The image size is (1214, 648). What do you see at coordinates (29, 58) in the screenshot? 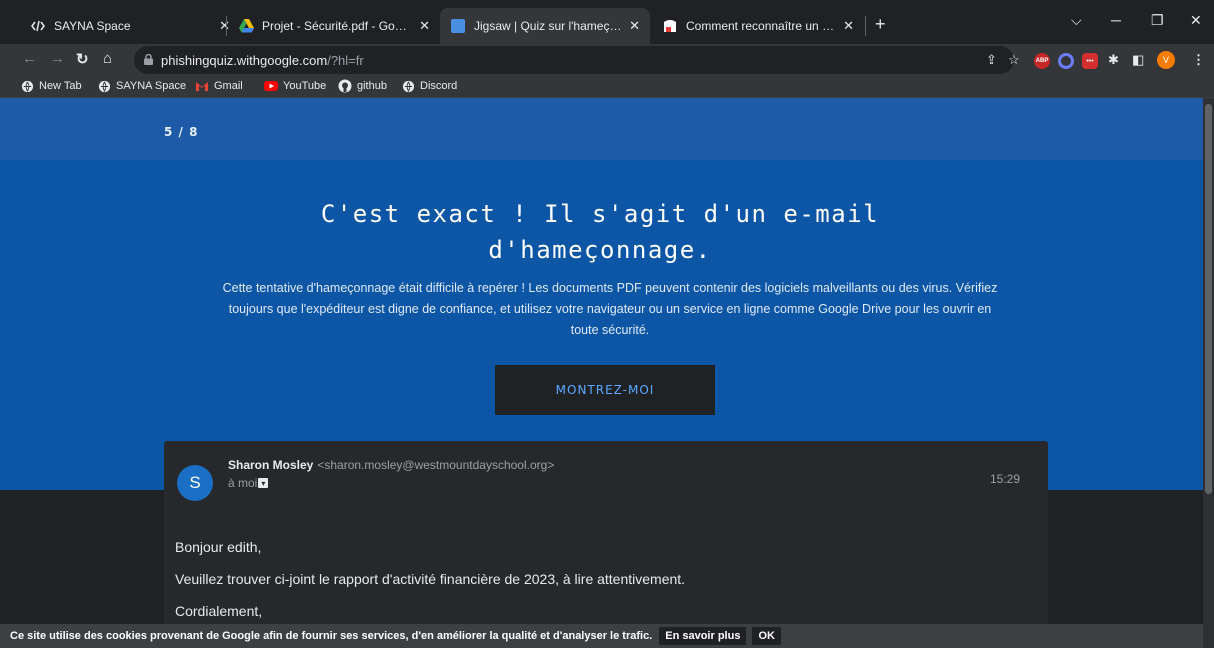
I see `back-arrow-icon: ←` at bounding box center [29, 58].